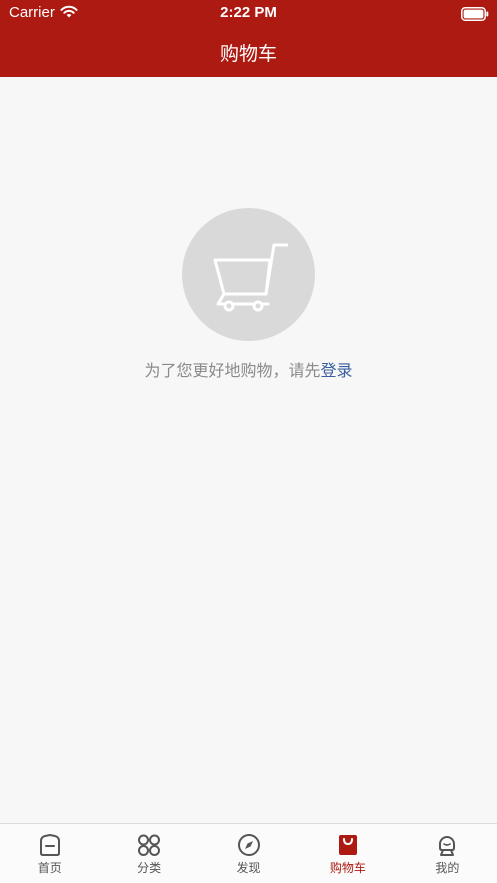  I want to click on tab-cart: 购物车, so click(347, 853).